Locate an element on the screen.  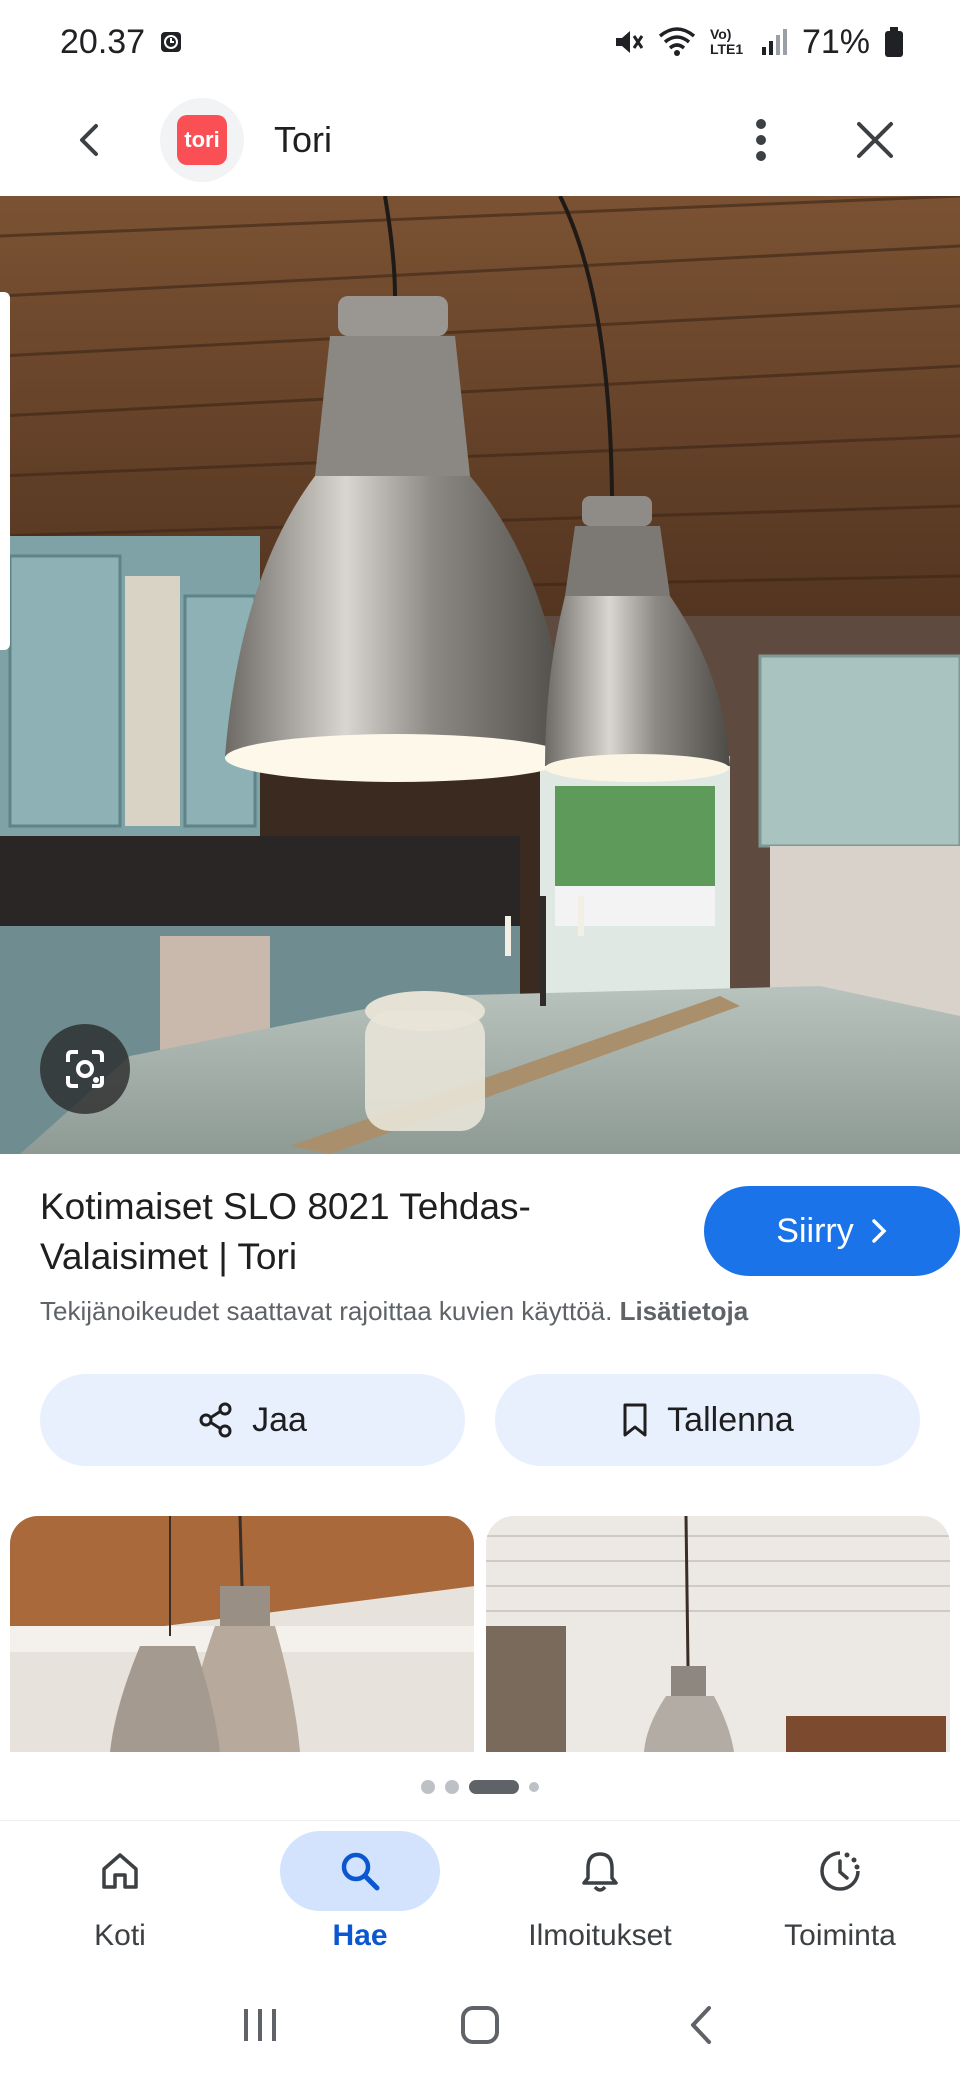
system-navigation is located at coordinates (480, 2025).